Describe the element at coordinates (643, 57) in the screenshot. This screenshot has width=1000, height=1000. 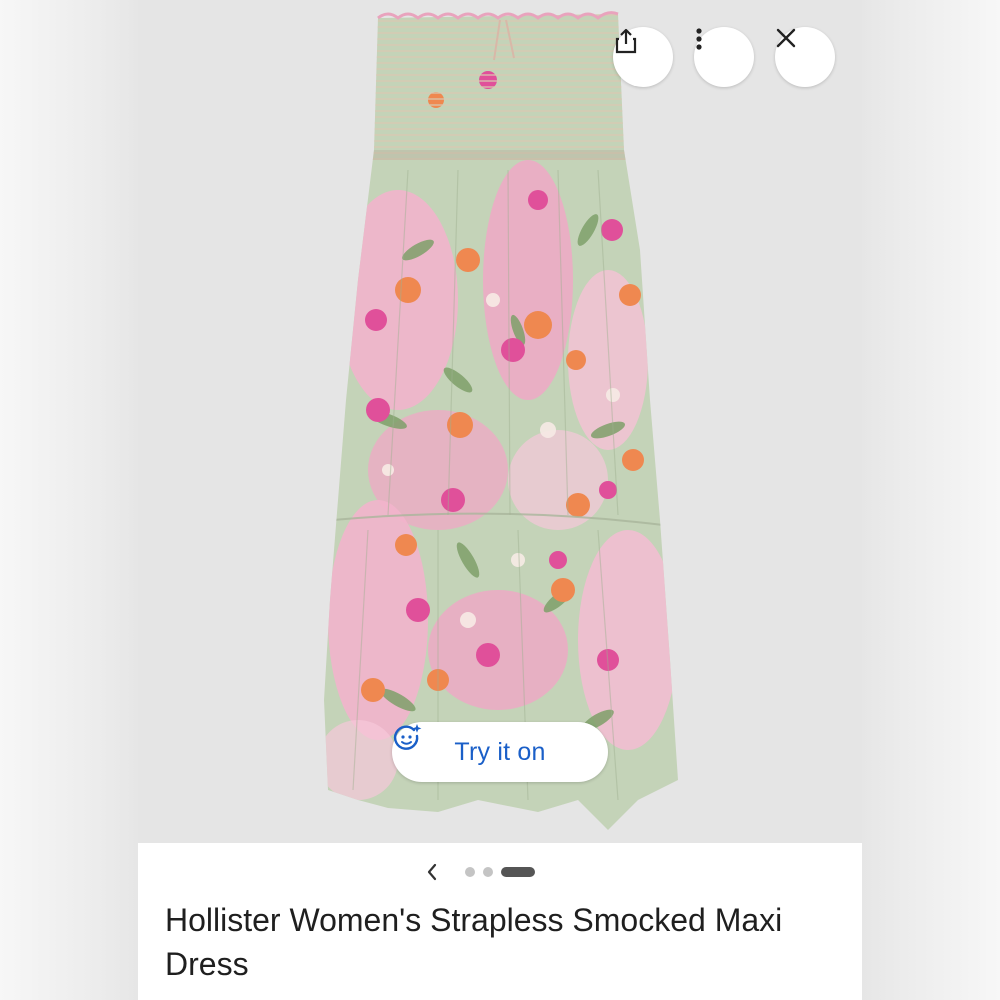
I see `share-button` at that location.